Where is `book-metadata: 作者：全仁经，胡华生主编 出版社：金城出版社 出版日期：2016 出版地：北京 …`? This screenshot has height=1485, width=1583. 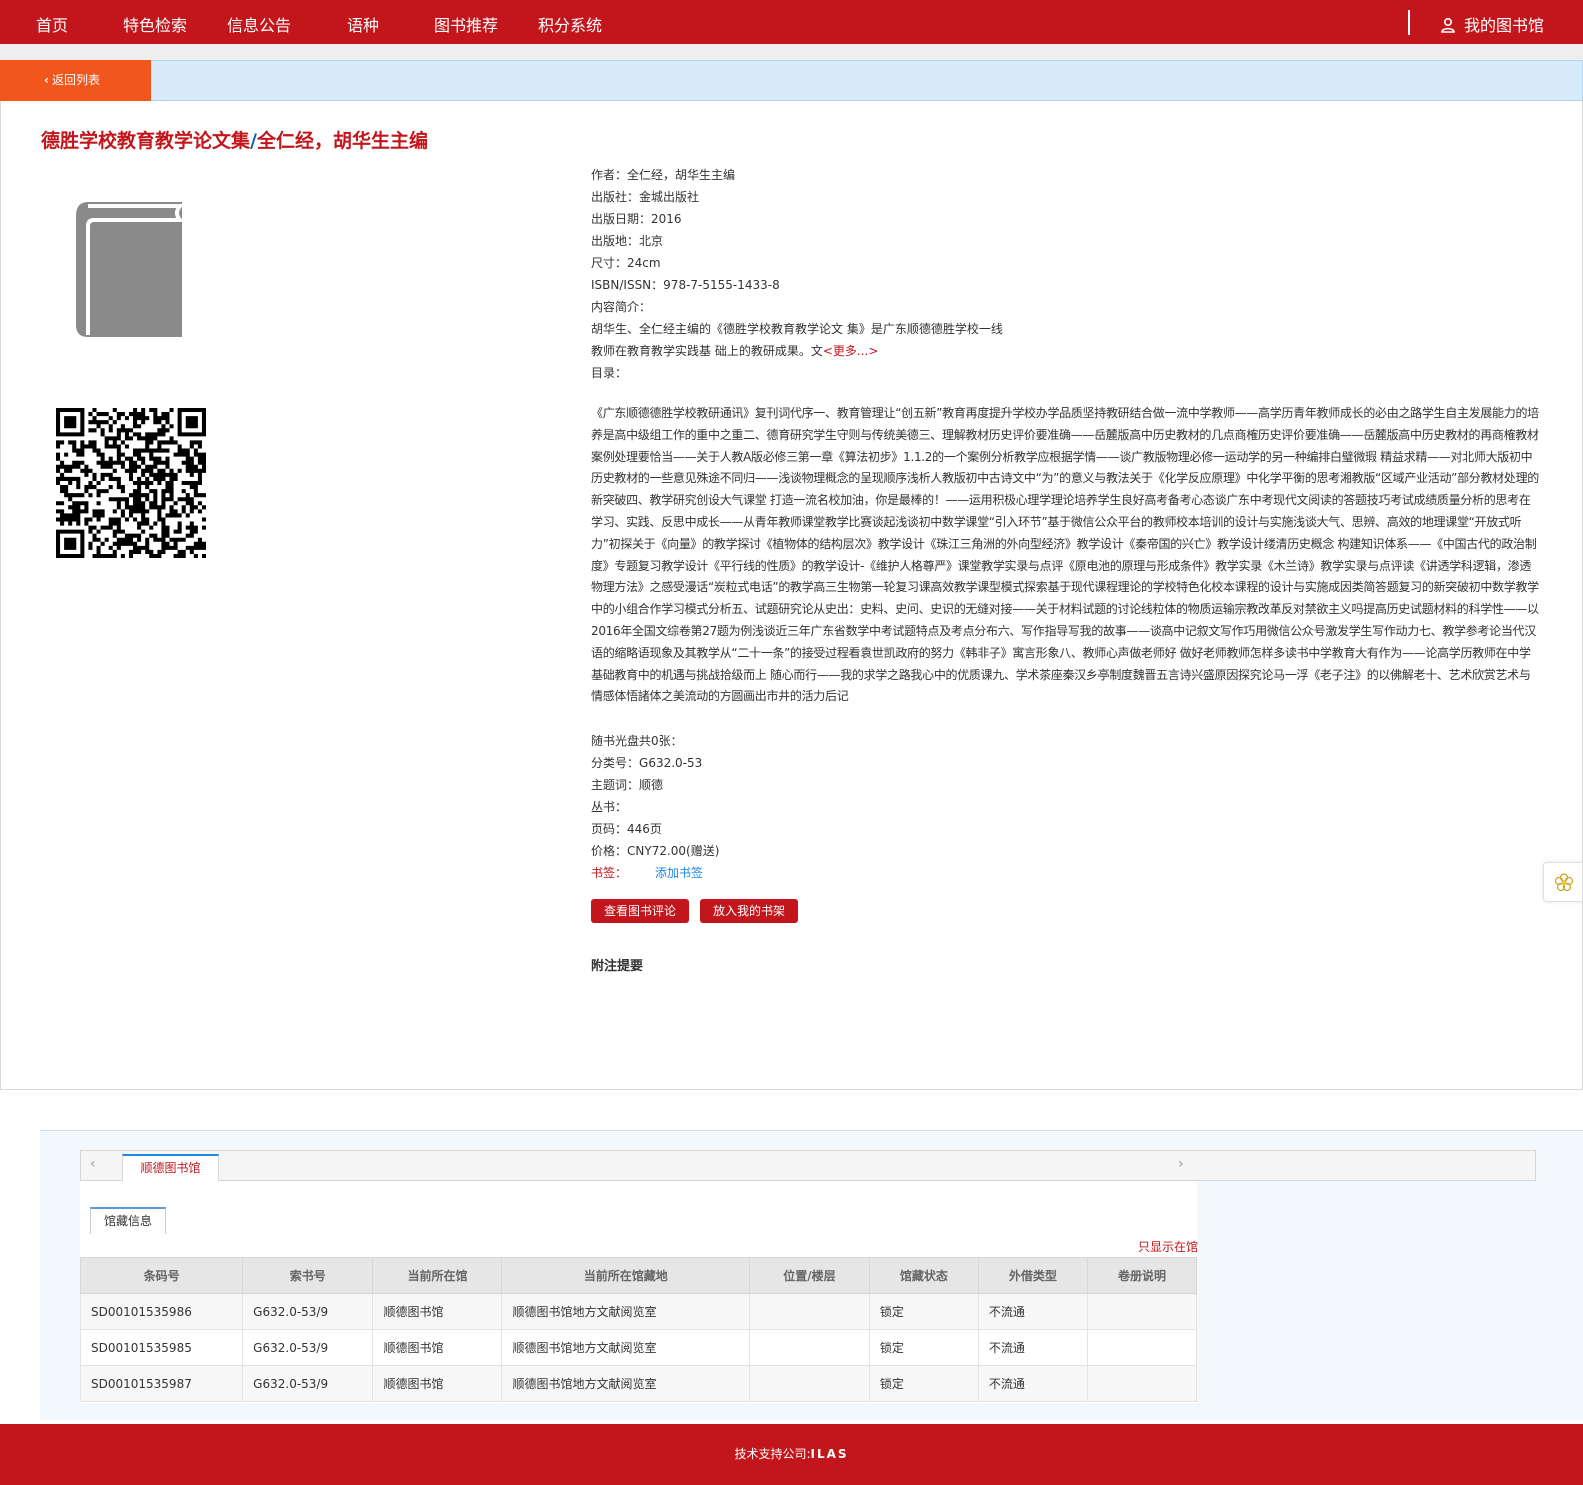 book-metadata: 作者：全仁经，胡华生主编 出版社：金城出版社 出版日期：2016 出版地：北京 … is located at coordinates (1066, 274).